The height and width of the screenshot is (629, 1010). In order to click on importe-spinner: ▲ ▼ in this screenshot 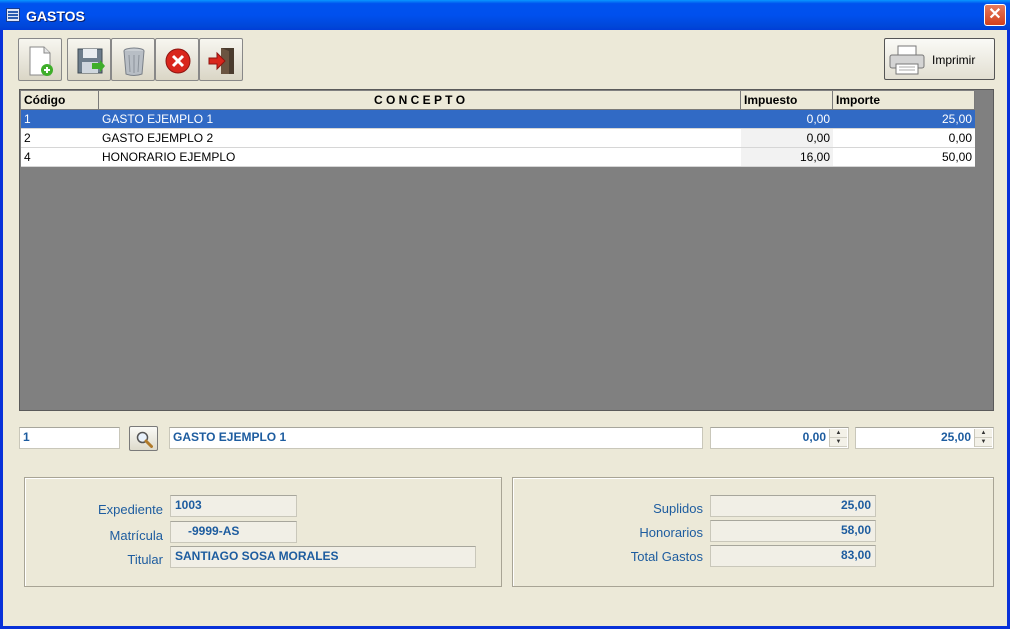, I will do `click(983, 438)`.